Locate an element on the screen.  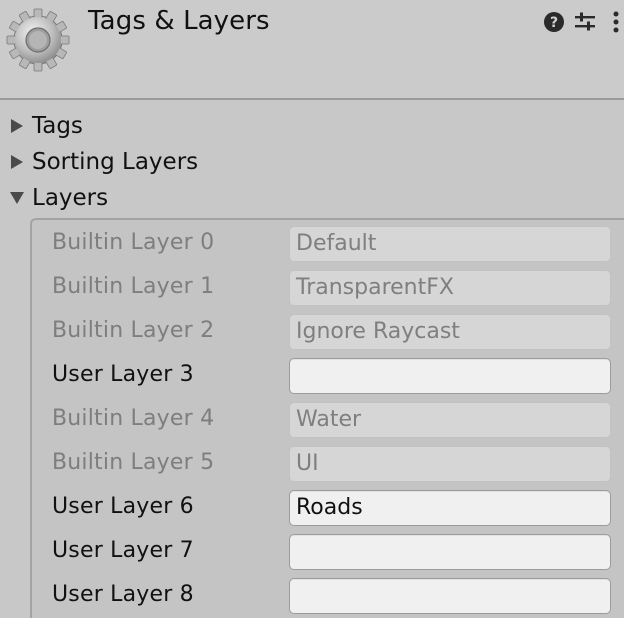
layer-row: Builtin Layer 0 Default is located at coordinates (328, 244).